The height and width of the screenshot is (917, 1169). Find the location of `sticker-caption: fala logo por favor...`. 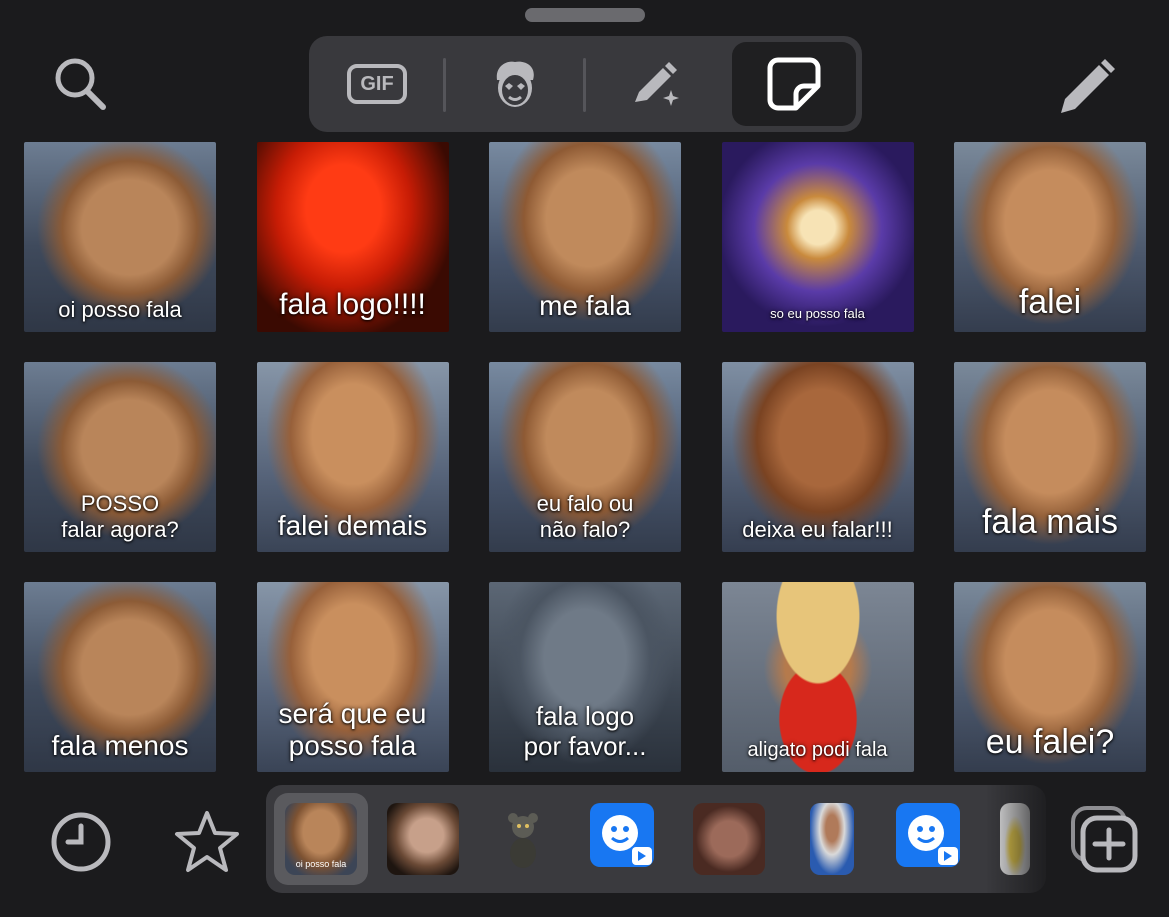

sticker-caption: fala logo por favor... is located at coordinates (585, 731).